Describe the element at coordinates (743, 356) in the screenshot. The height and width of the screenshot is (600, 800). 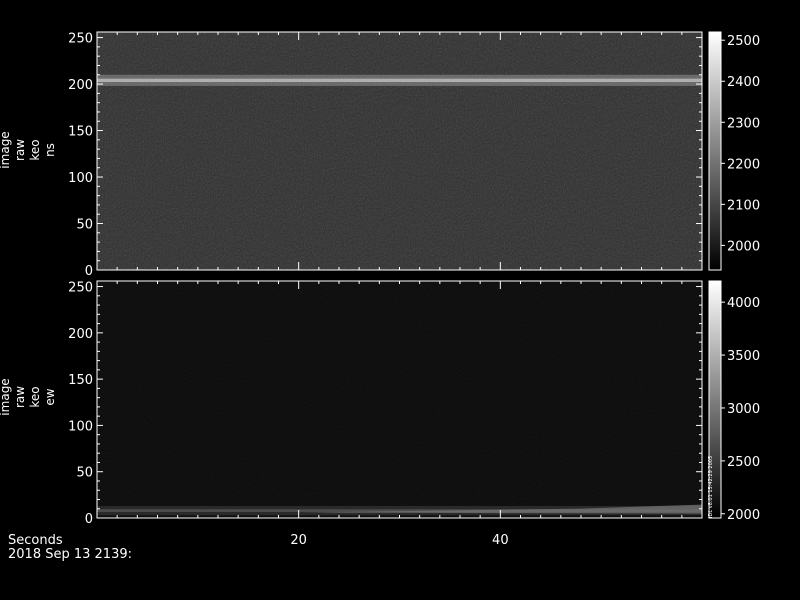
I see `colorbar-tick-label: 3500` at that location.